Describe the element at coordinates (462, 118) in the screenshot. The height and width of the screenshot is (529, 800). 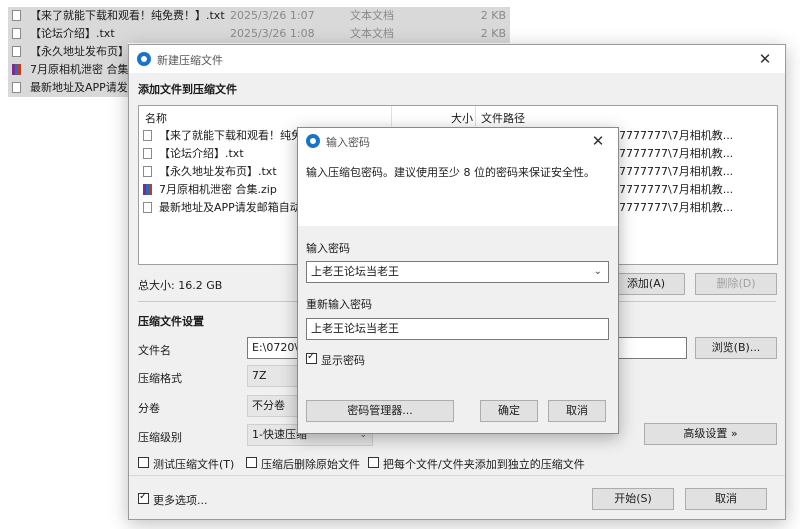
I see `column-size-header: 大小` at that location.